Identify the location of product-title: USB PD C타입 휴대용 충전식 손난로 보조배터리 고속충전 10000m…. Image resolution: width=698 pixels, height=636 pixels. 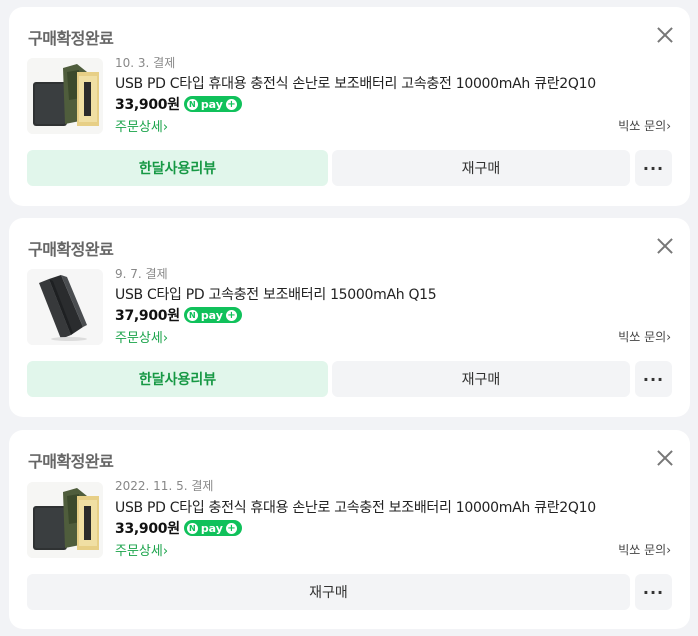
(355, 83).